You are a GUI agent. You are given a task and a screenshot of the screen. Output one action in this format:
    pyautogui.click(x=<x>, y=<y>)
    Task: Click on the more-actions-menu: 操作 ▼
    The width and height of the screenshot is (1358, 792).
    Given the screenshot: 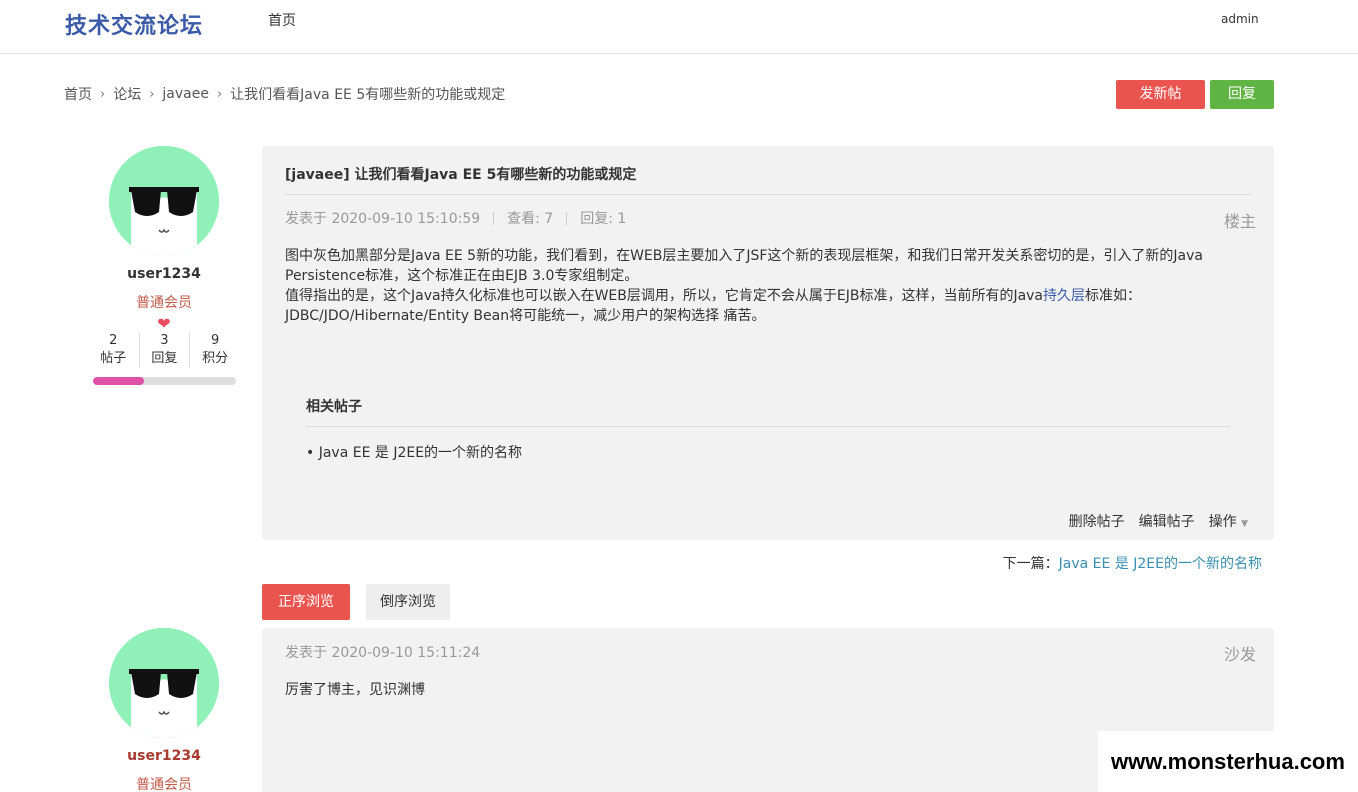 What is the action you would take?
    pyautogui.click(x=1228, y=521)
    